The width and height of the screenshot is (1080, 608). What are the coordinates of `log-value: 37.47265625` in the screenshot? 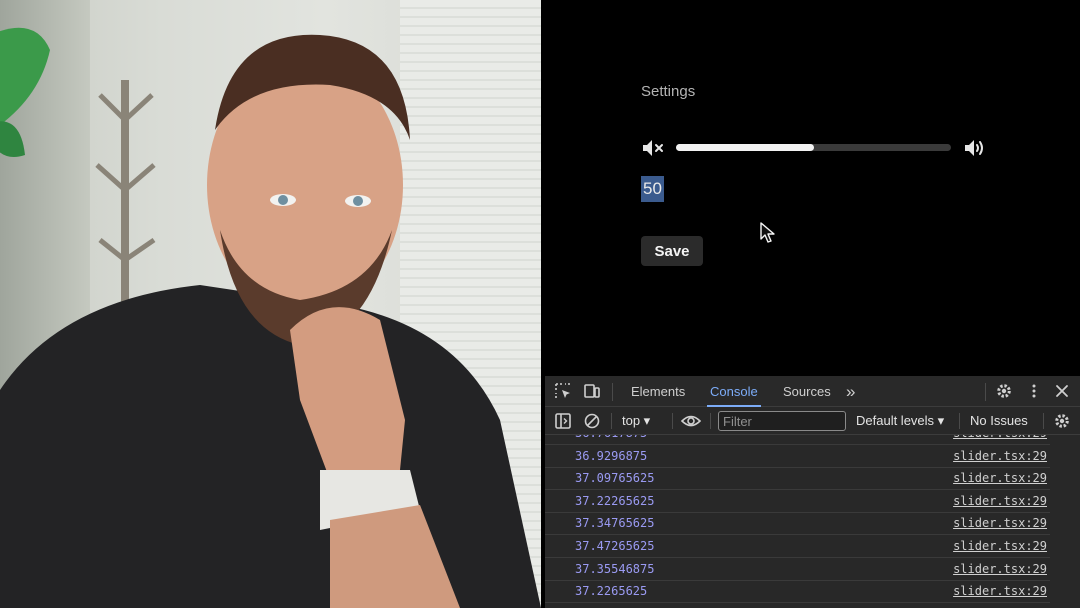 It's located at (615, 546).